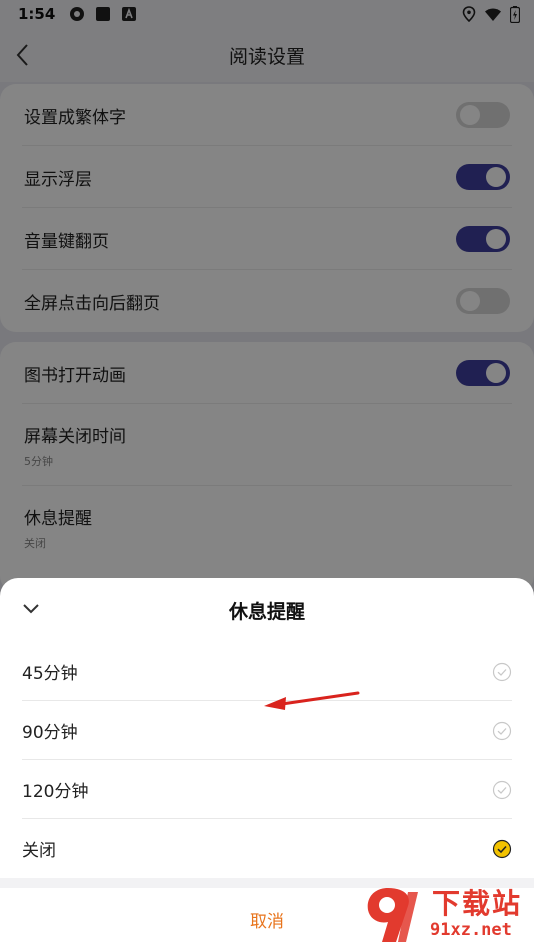 Image resolution: width=534 pixels, height=950 pixels. Describe the element at coordinates (502, 848) in the screenshot. I see `checked-circle-icon` at that location.